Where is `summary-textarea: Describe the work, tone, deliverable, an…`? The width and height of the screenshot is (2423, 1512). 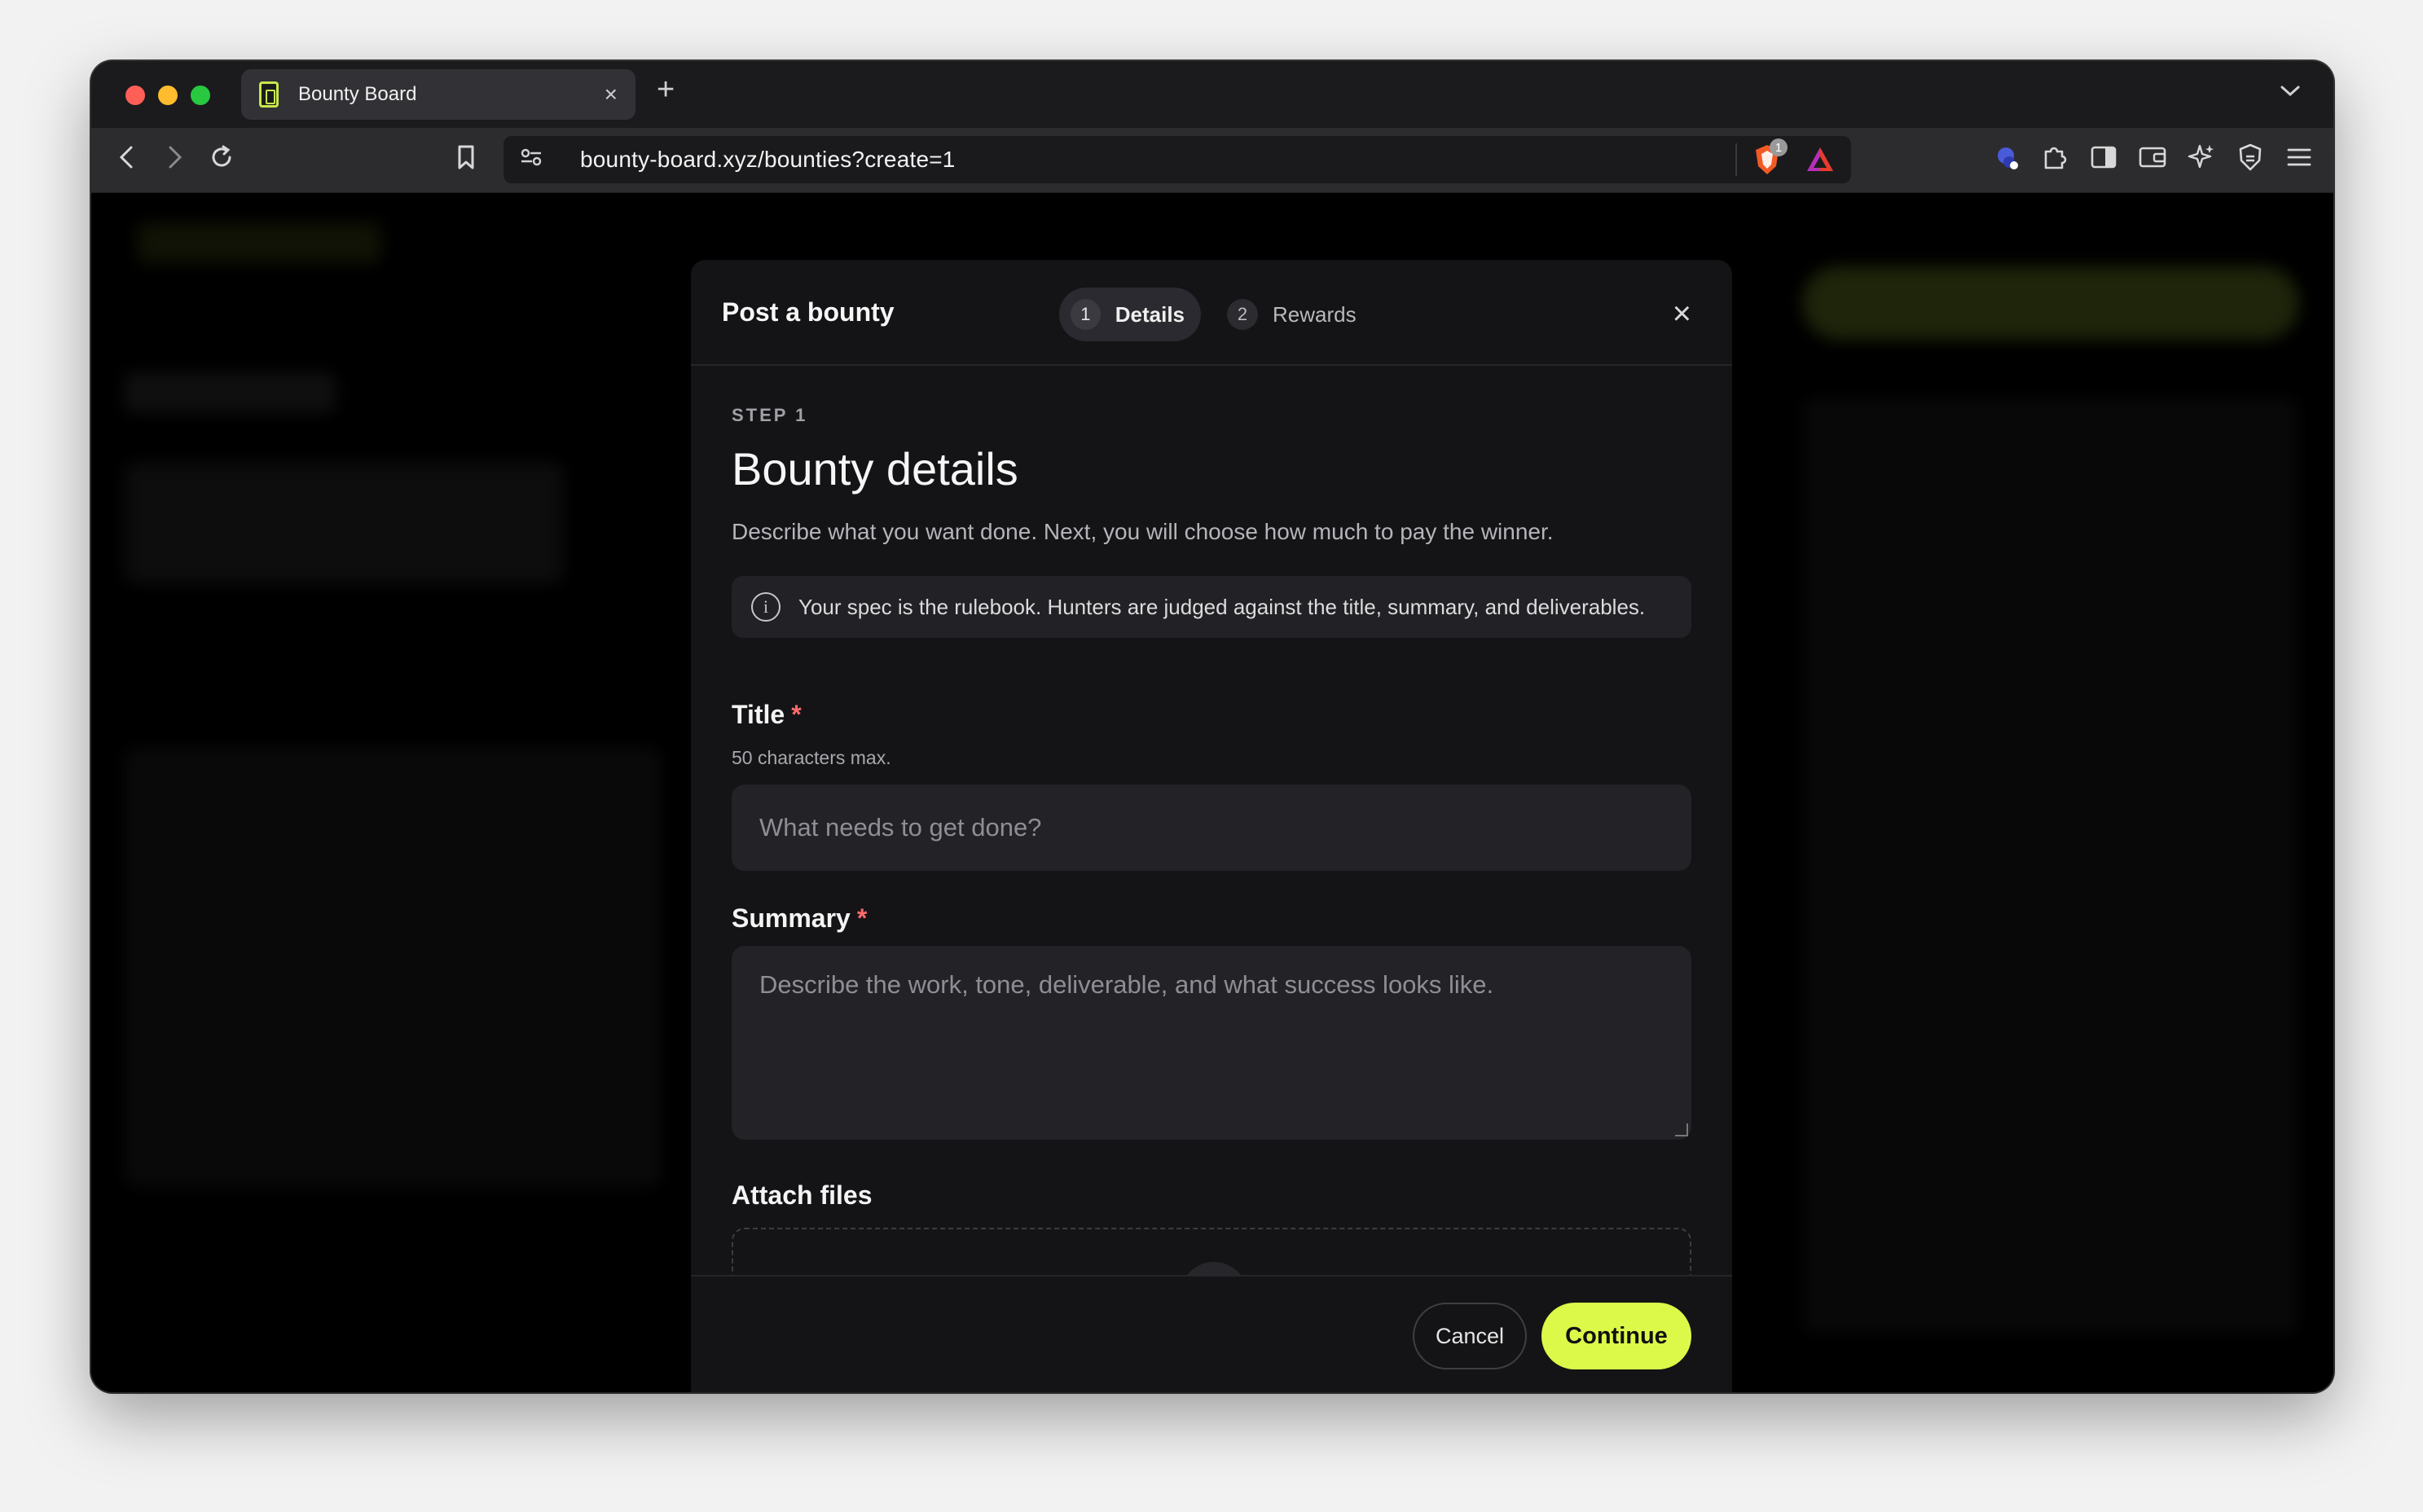 summary-textarea: Describe the work, tone, deliverable, an… is located at coordinates (1211, 1043).